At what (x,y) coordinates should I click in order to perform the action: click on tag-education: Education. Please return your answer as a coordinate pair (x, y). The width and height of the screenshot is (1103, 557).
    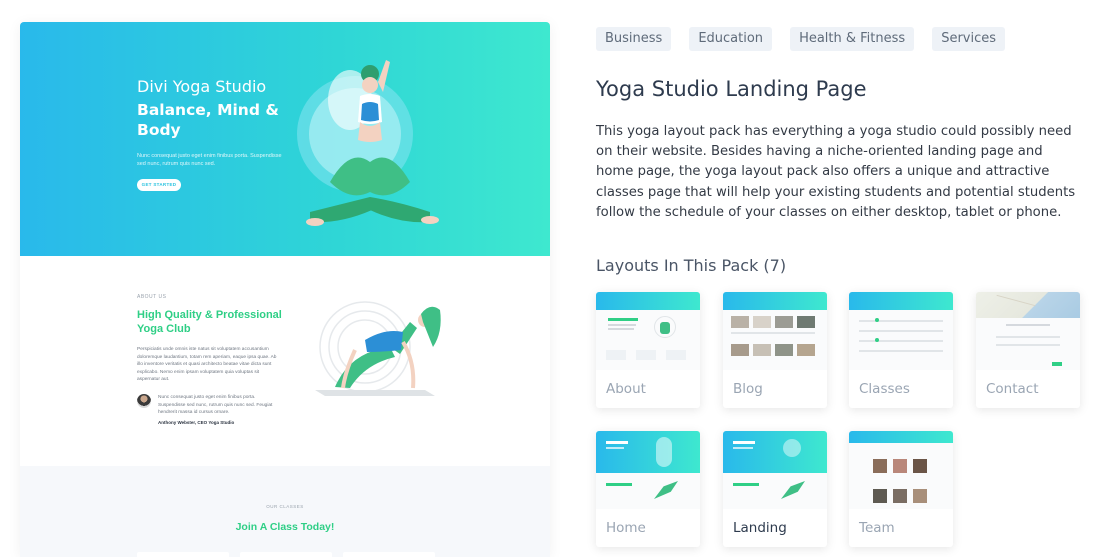
    Looking at the image, I should click on (731, 39).